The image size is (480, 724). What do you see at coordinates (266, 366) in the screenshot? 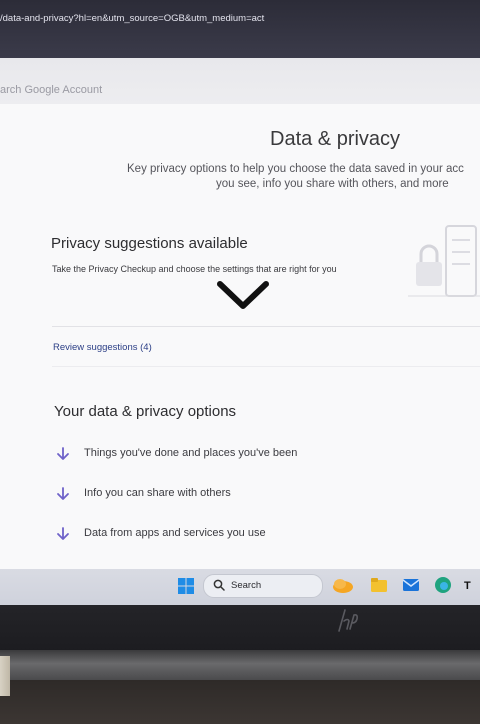
I see `card-bottom-divider` at bounding box center [266, 366].